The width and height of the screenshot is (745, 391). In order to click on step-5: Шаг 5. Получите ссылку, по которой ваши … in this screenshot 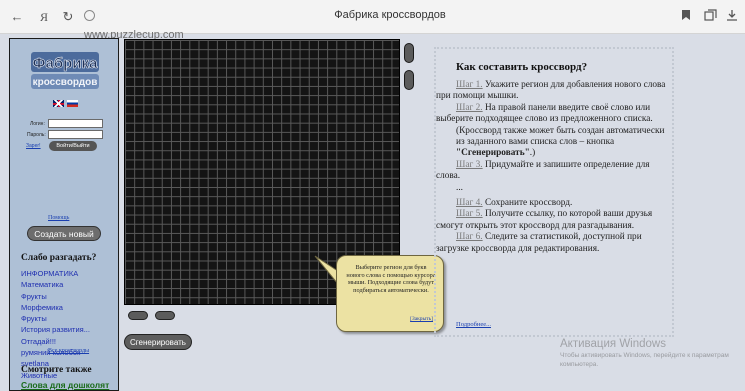, I will do `click(544, 220)`.